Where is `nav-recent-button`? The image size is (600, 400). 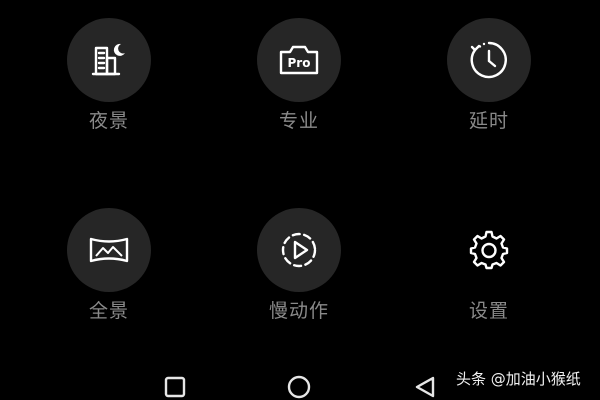 nav-recent-button is located at coordinates (175, 388).